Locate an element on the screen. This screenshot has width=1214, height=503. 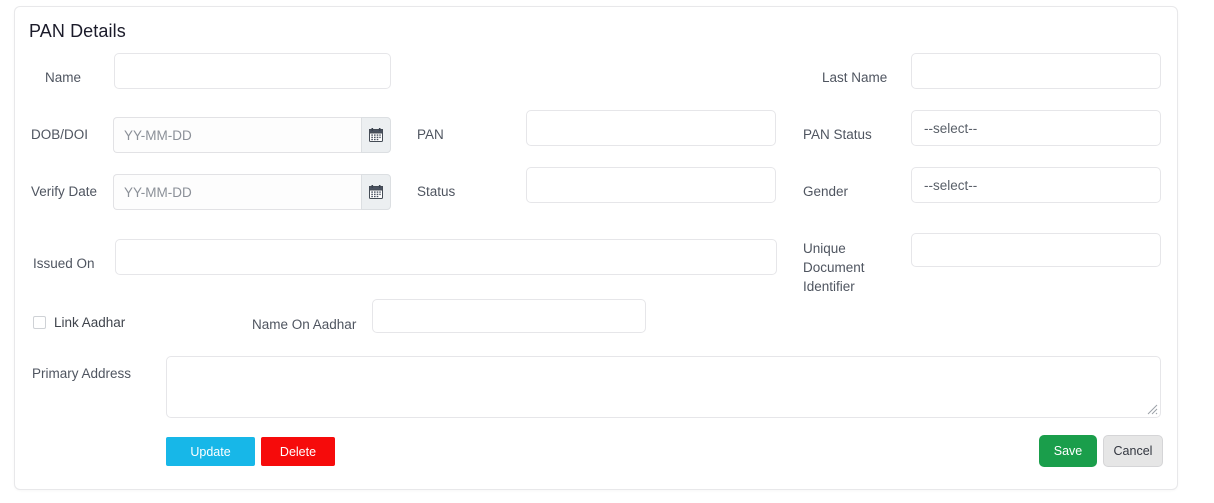
dob-doi-datepicker is located at coordinates (252, 135).